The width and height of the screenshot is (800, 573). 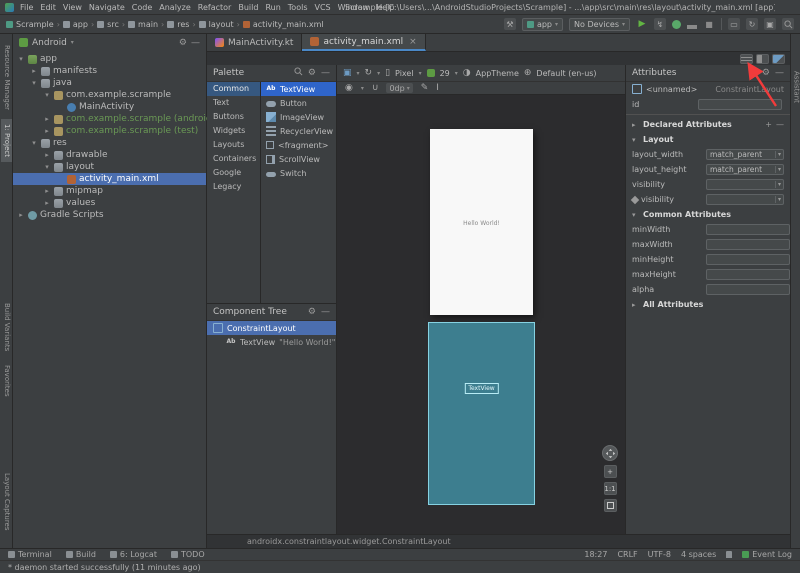 I want to click on zoom-in-button: +, so click(x=610, y=471).